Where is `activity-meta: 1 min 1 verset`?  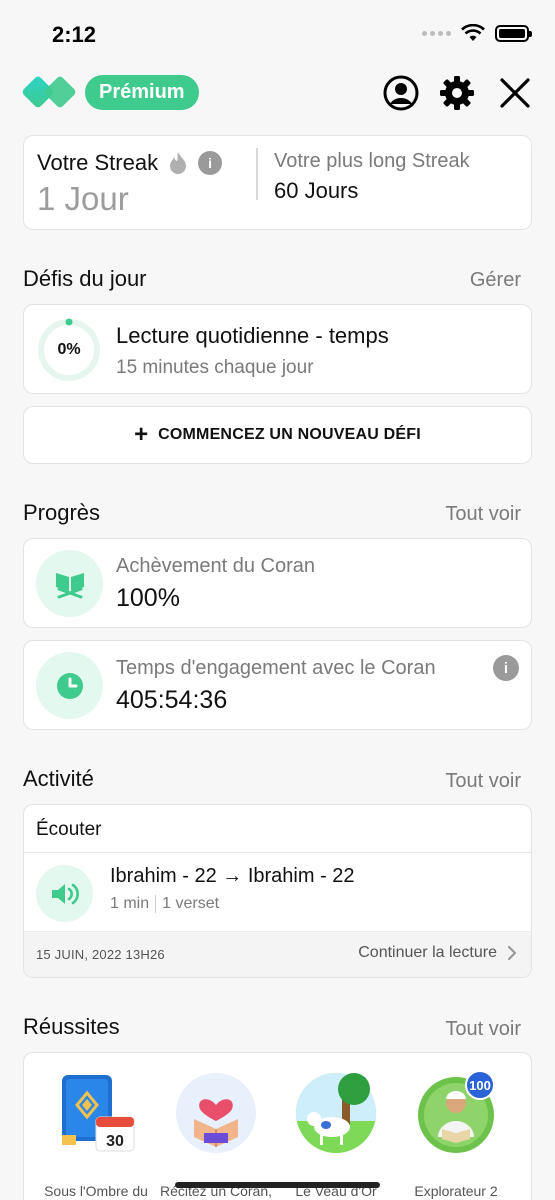
activity-meta: 1 min 1 verset is located at coordinates (164, 904).